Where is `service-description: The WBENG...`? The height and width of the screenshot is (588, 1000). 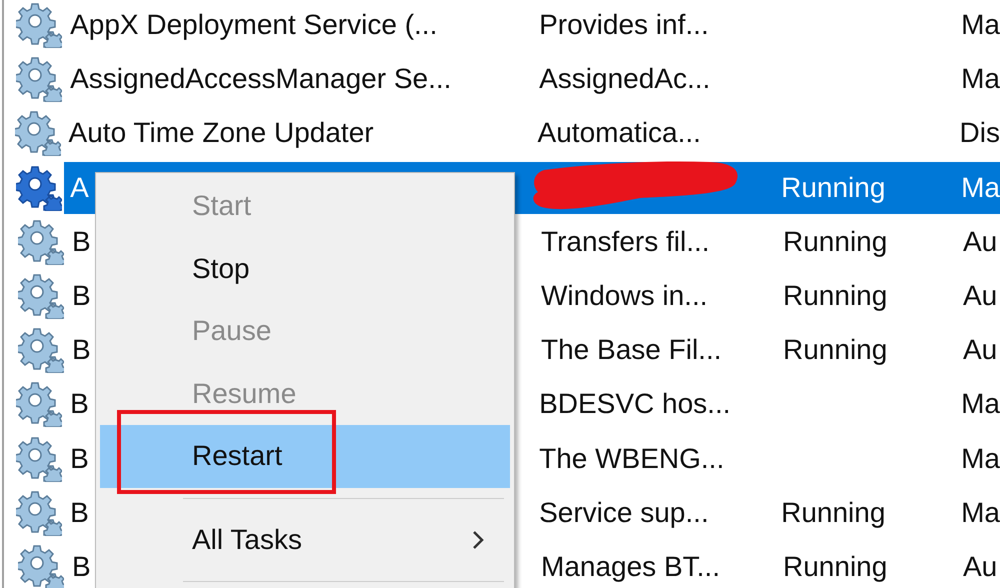
service-description: The WBENG... is located at coordinates (631, 458).